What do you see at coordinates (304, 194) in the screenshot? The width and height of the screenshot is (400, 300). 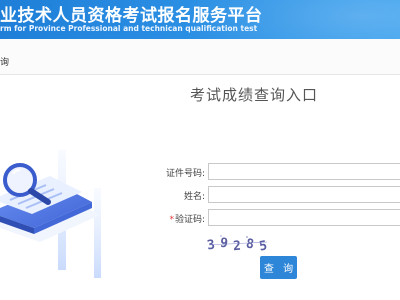 I see `name-input` at bounding box center [304, 194].